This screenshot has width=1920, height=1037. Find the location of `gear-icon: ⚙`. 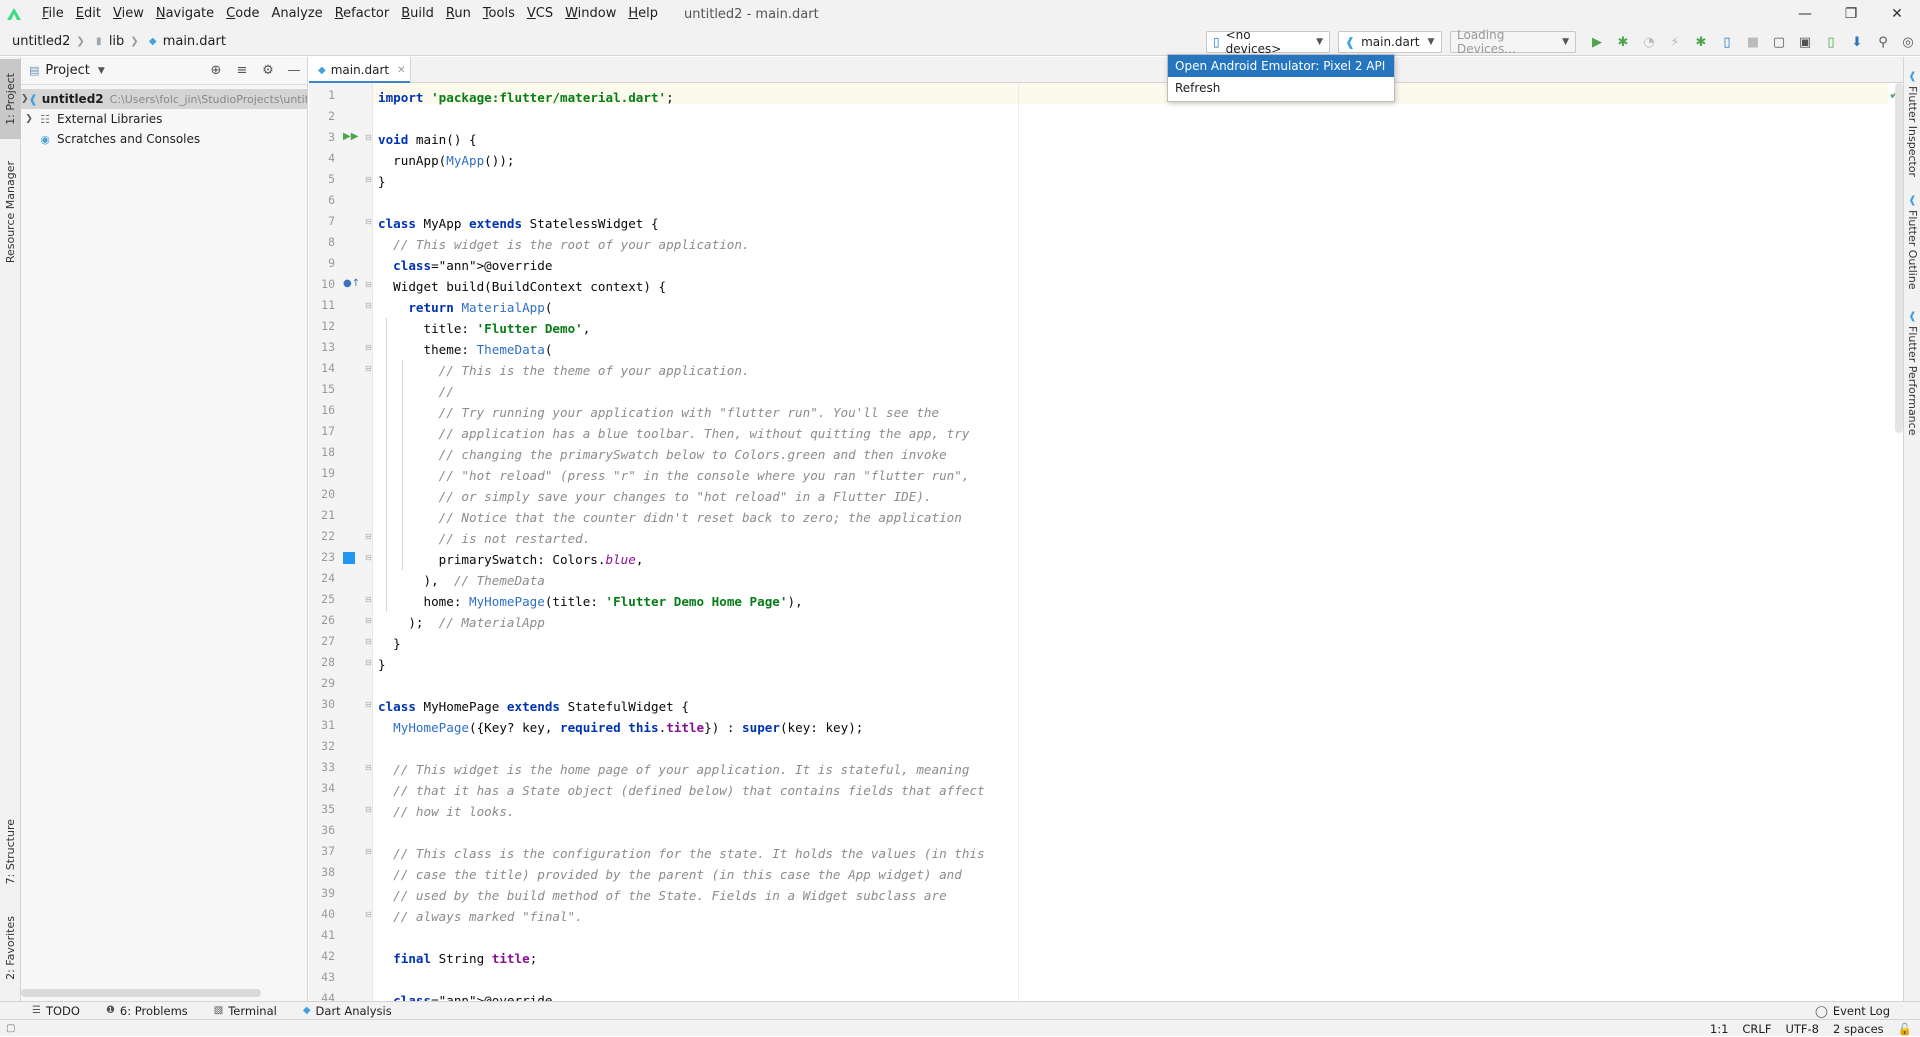

gear-icon: ⚙ is located at coordinates (268, 70).